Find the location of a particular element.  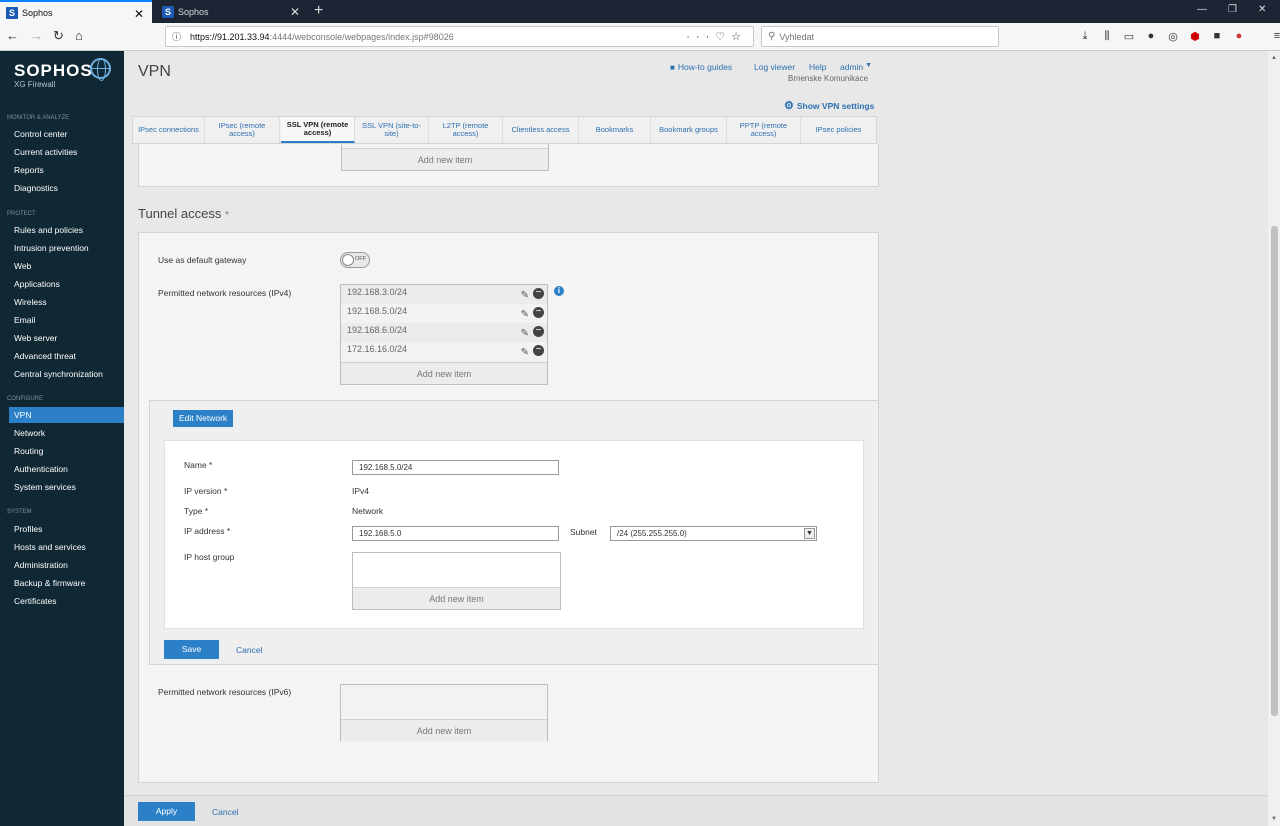

tab-pptp: PPTP (remote access) is located at coordinates (764, 130).